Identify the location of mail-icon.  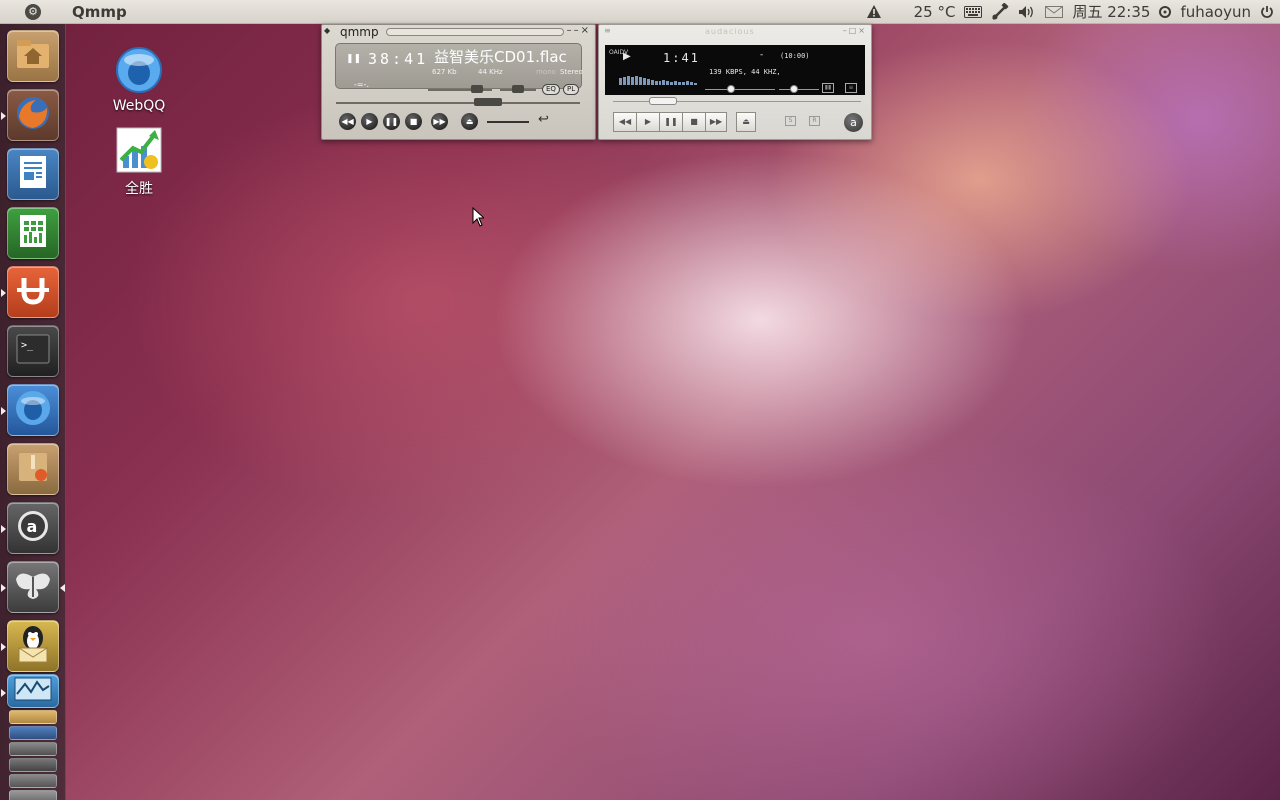
(1054, 12).